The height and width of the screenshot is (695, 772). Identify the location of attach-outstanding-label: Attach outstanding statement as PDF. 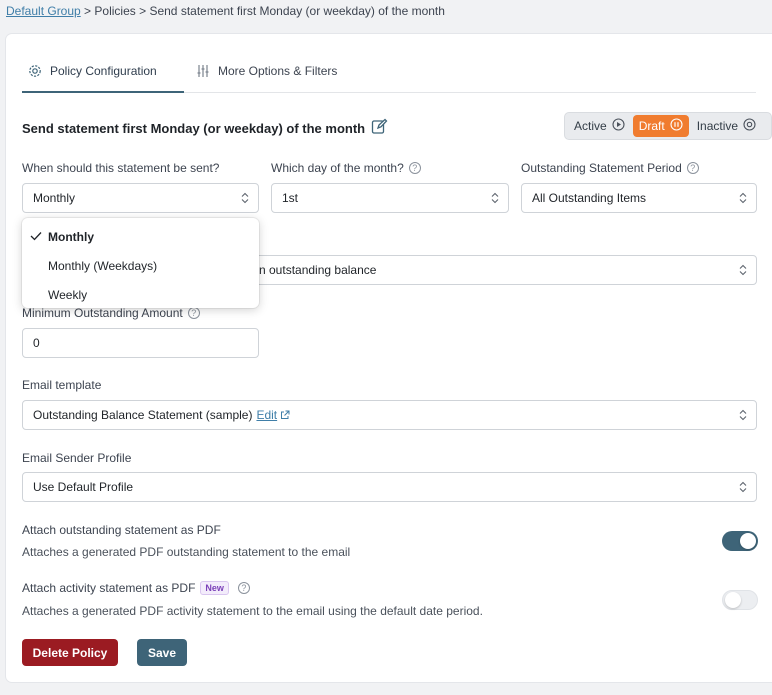
(121, 530).